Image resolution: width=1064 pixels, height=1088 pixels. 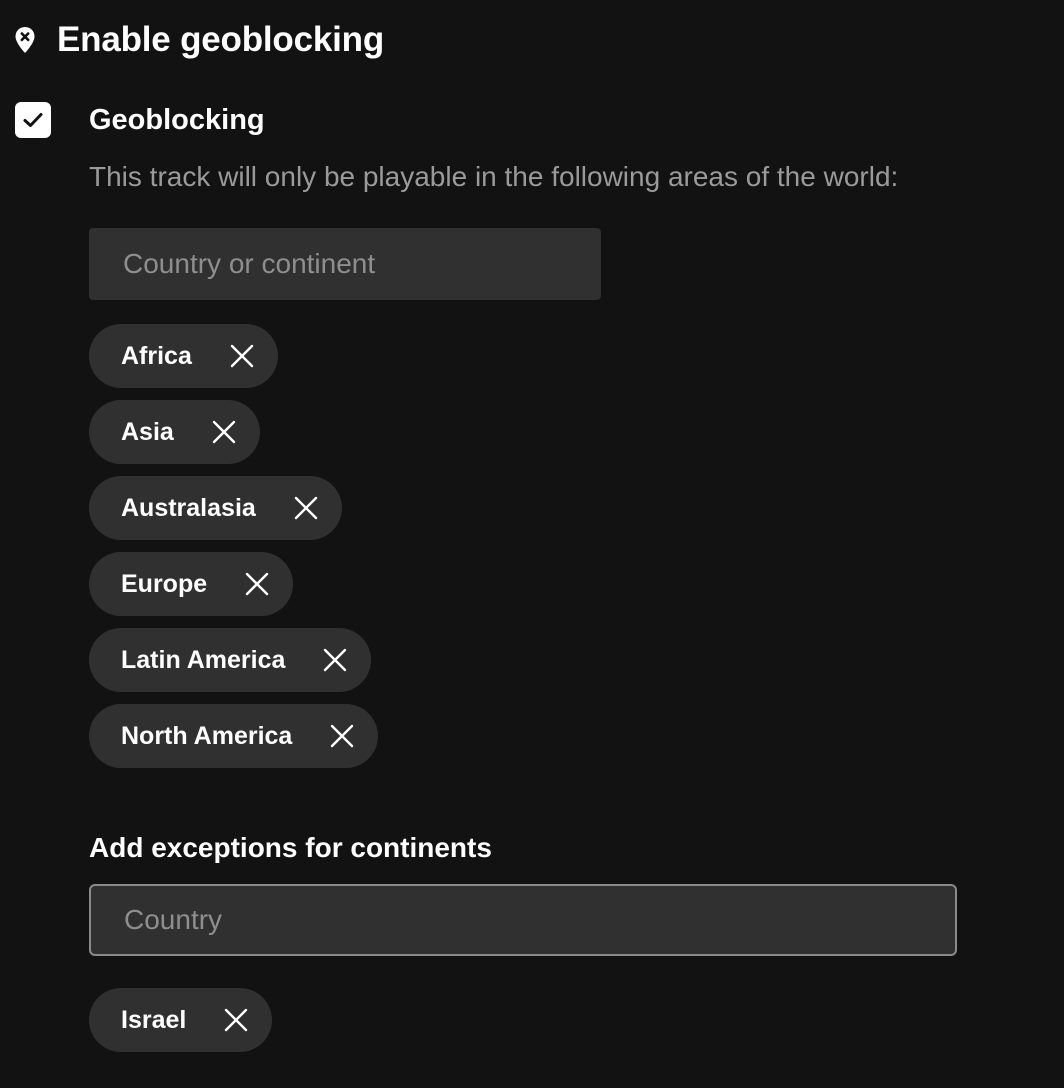 What do you see at coordinates (25, 40) in the screenshot?
I see `map-pin-x-icon` at bounding box center [25, 40].